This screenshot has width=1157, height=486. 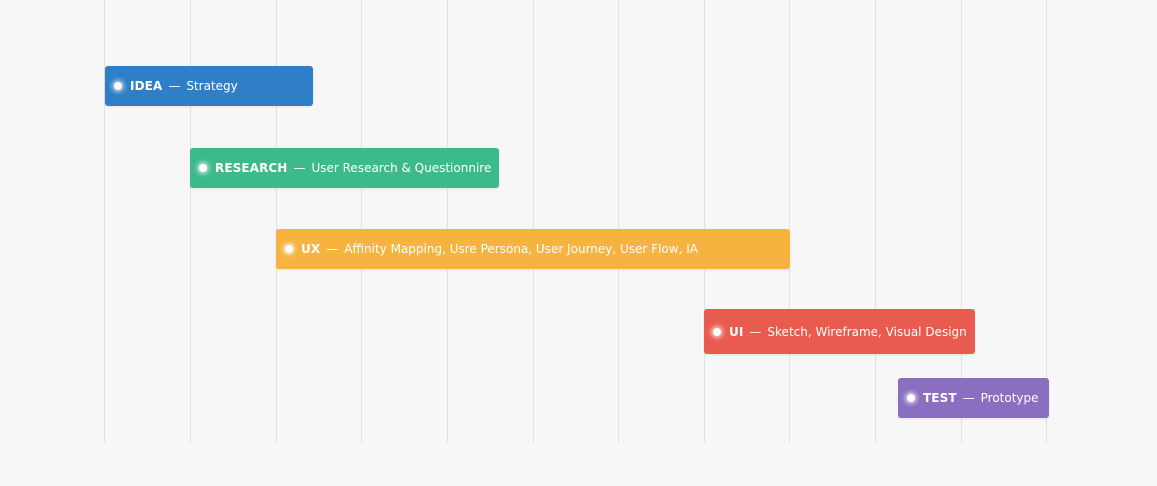 I want to click on task-bar-idea: IDEA — Strategy, so click(x=209, y=86).